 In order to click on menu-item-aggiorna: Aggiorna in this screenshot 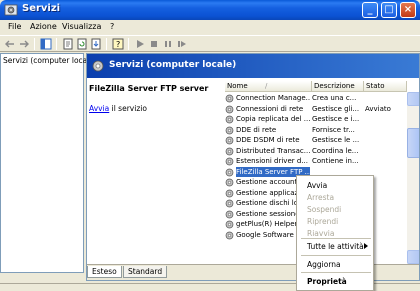, I will do `click(324, 264)`.